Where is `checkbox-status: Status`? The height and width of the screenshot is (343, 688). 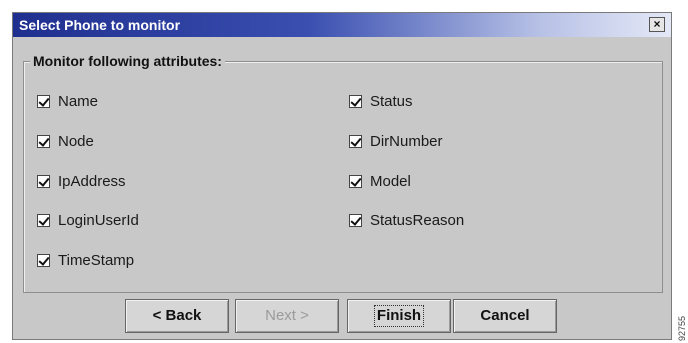 checkbox-status: Status is located at coordinates (381, 101).